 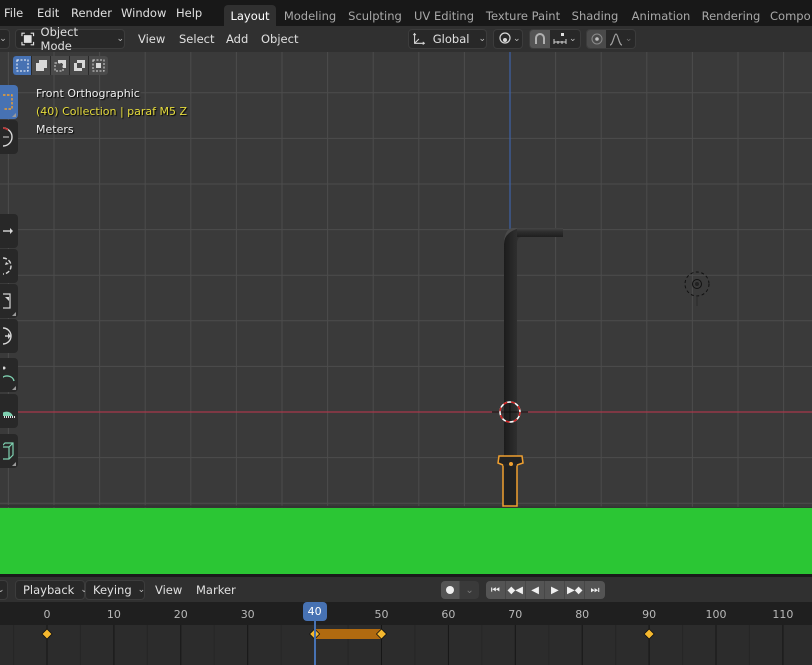 What do you see at coordinates (28, 39) in the screenshot?
I see `object-mode-icon` at bounding box center [28, 39].